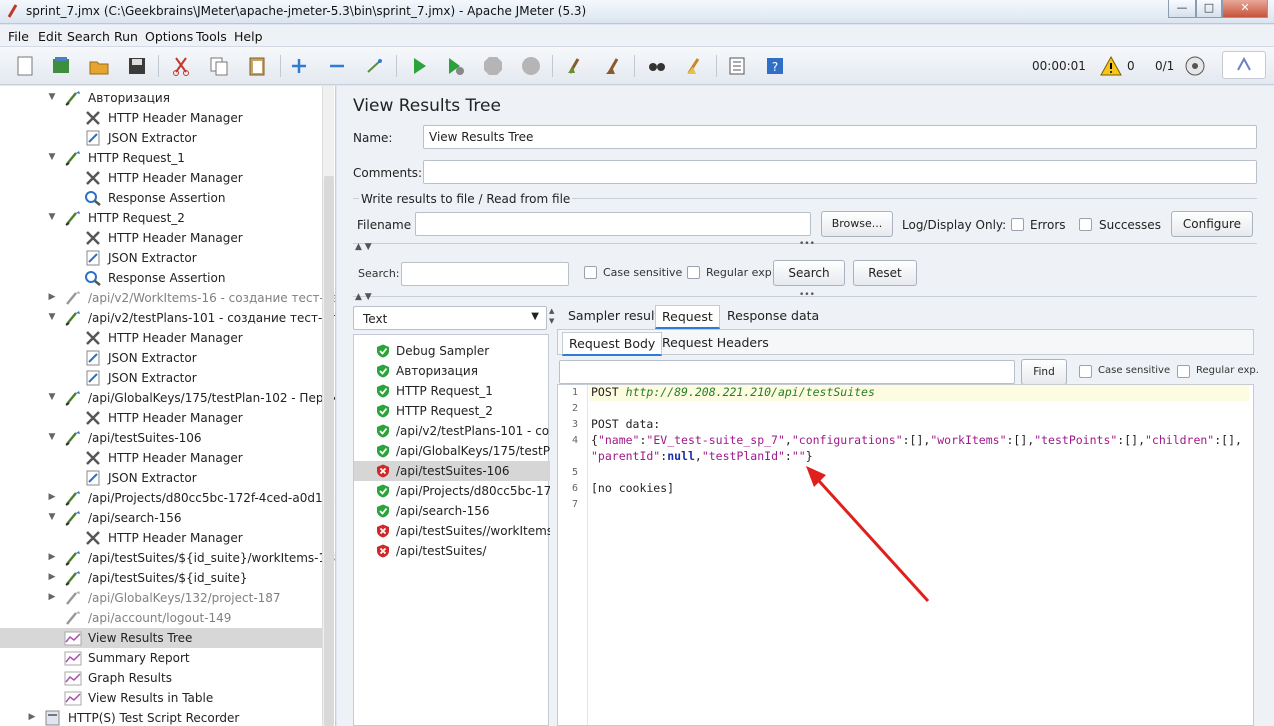 The image size is (1274, 726). Describe the element at coordinates (169, 36) in the screenshot. I see `menu-options: Options` at that location.